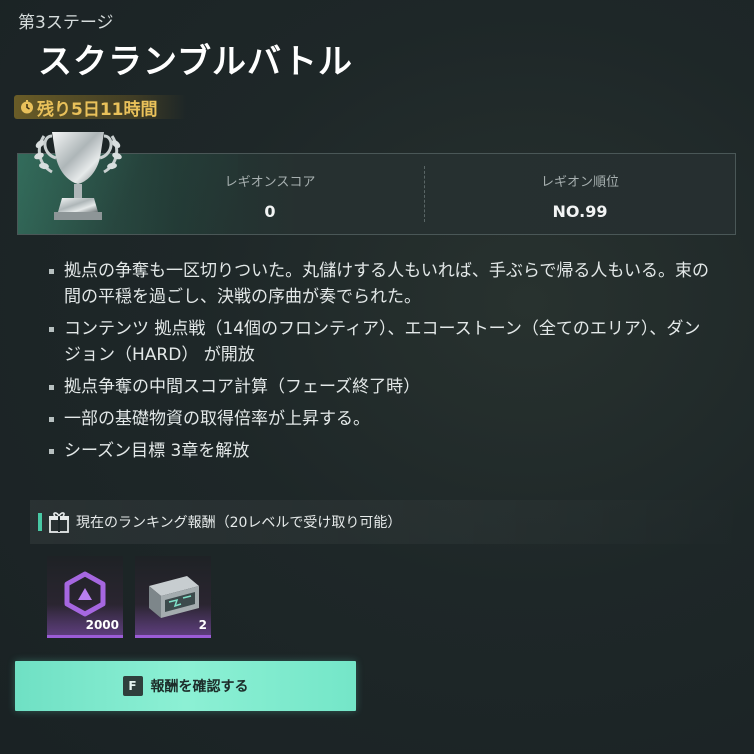 This screenshot has height=754, width=754. I want to click on stage-title: スクランブルバトル, so click(195, 62).